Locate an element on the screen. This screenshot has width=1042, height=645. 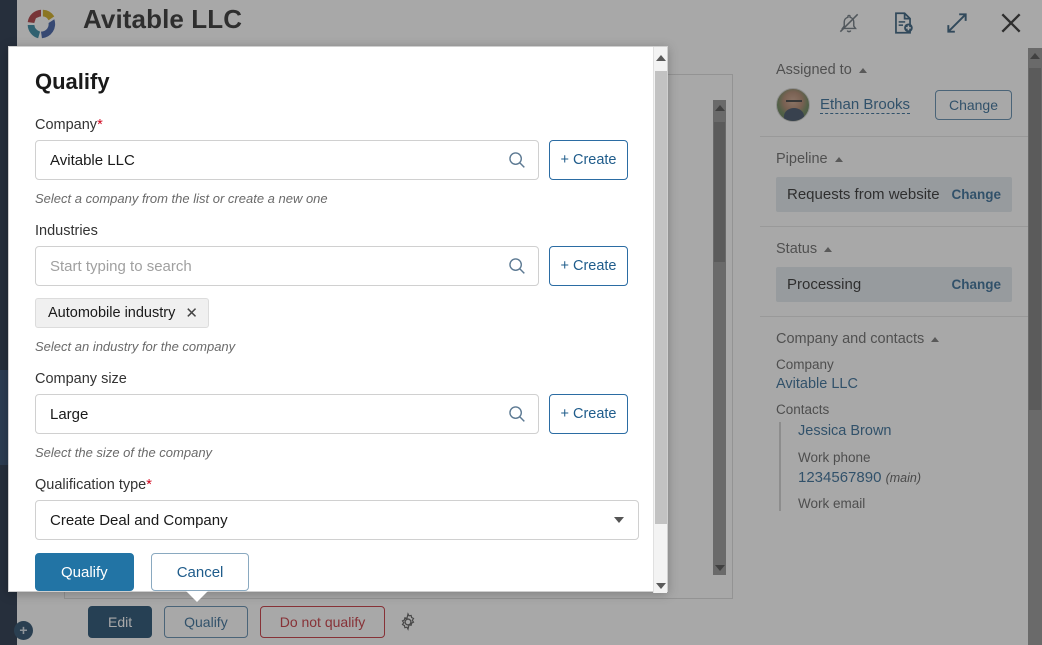
dialog-title: Qualify is located at coordinates (72, 81).